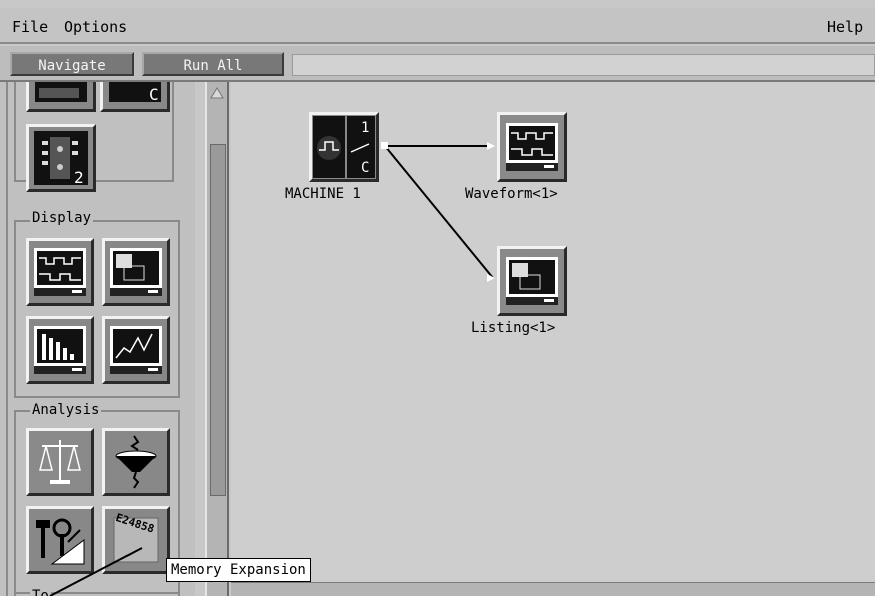 This screenshot has width=875, height=596. Describe the element at coordinates (135, 93) in the screenshot. I see `analyzer-icon: C` at that location.